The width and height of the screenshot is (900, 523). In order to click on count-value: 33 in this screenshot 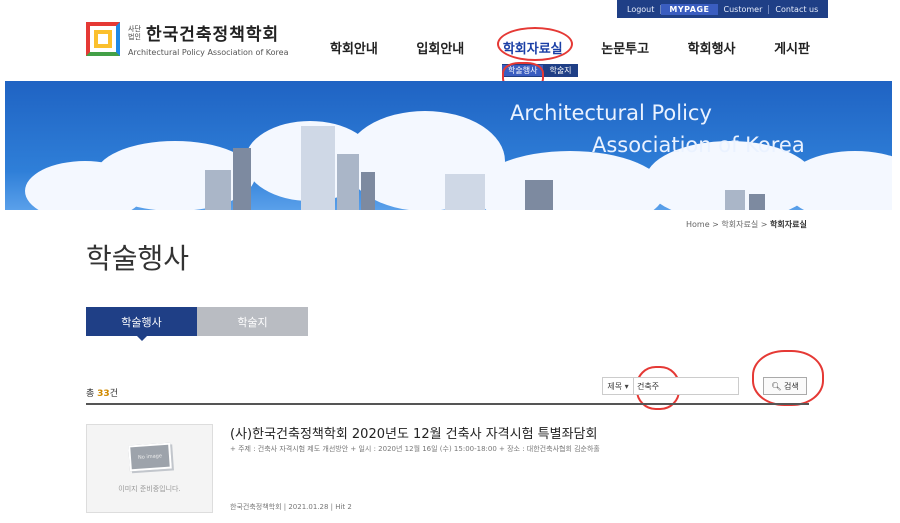, I will do `click(103, 394)`.